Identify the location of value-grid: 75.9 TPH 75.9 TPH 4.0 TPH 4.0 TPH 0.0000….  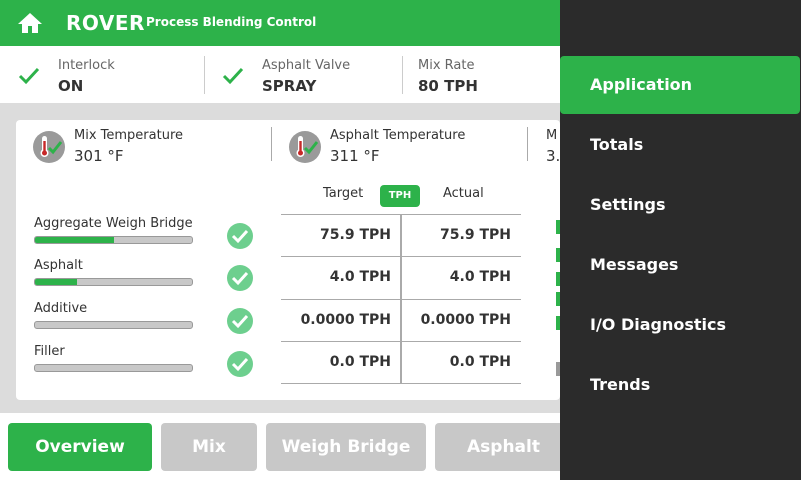
(401, 299).